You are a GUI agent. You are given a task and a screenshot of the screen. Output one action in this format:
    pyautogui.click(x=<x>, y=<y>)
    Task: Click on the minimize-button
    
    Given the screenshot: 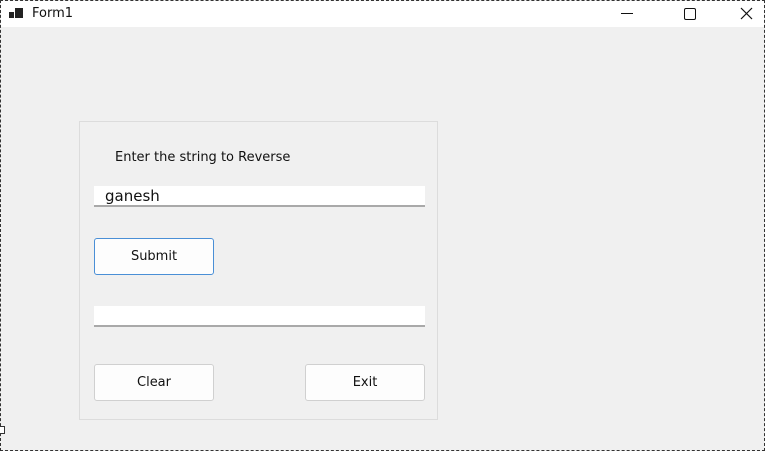 What is the action you would take?
    pyautogui.click(x=628, y=14)
    